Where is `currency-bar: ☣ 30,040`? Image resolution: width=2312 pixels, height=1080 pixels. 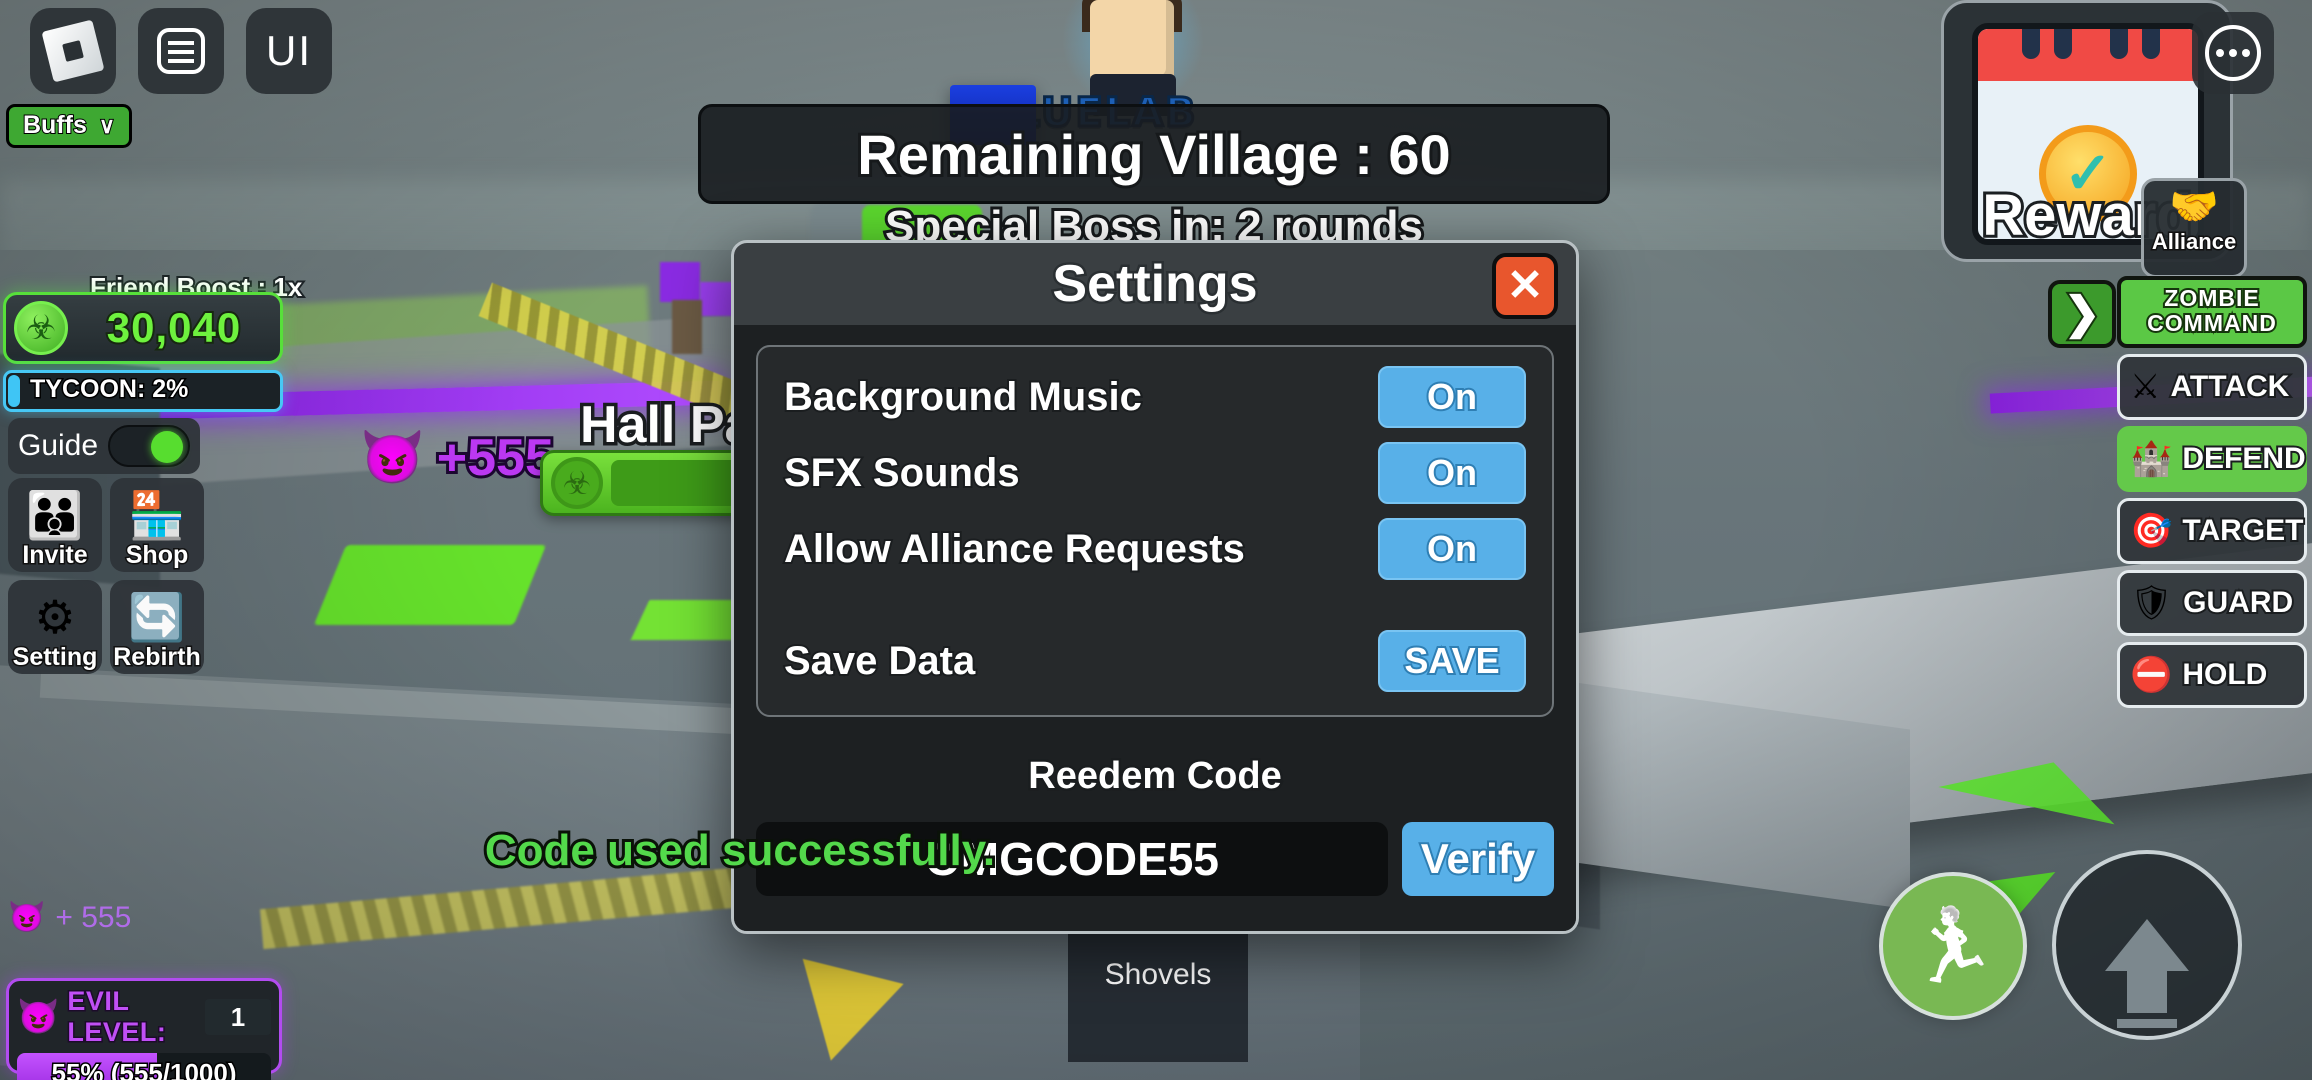 currency-bar: ☣ 30,040 is located at coordinates (143, 328).